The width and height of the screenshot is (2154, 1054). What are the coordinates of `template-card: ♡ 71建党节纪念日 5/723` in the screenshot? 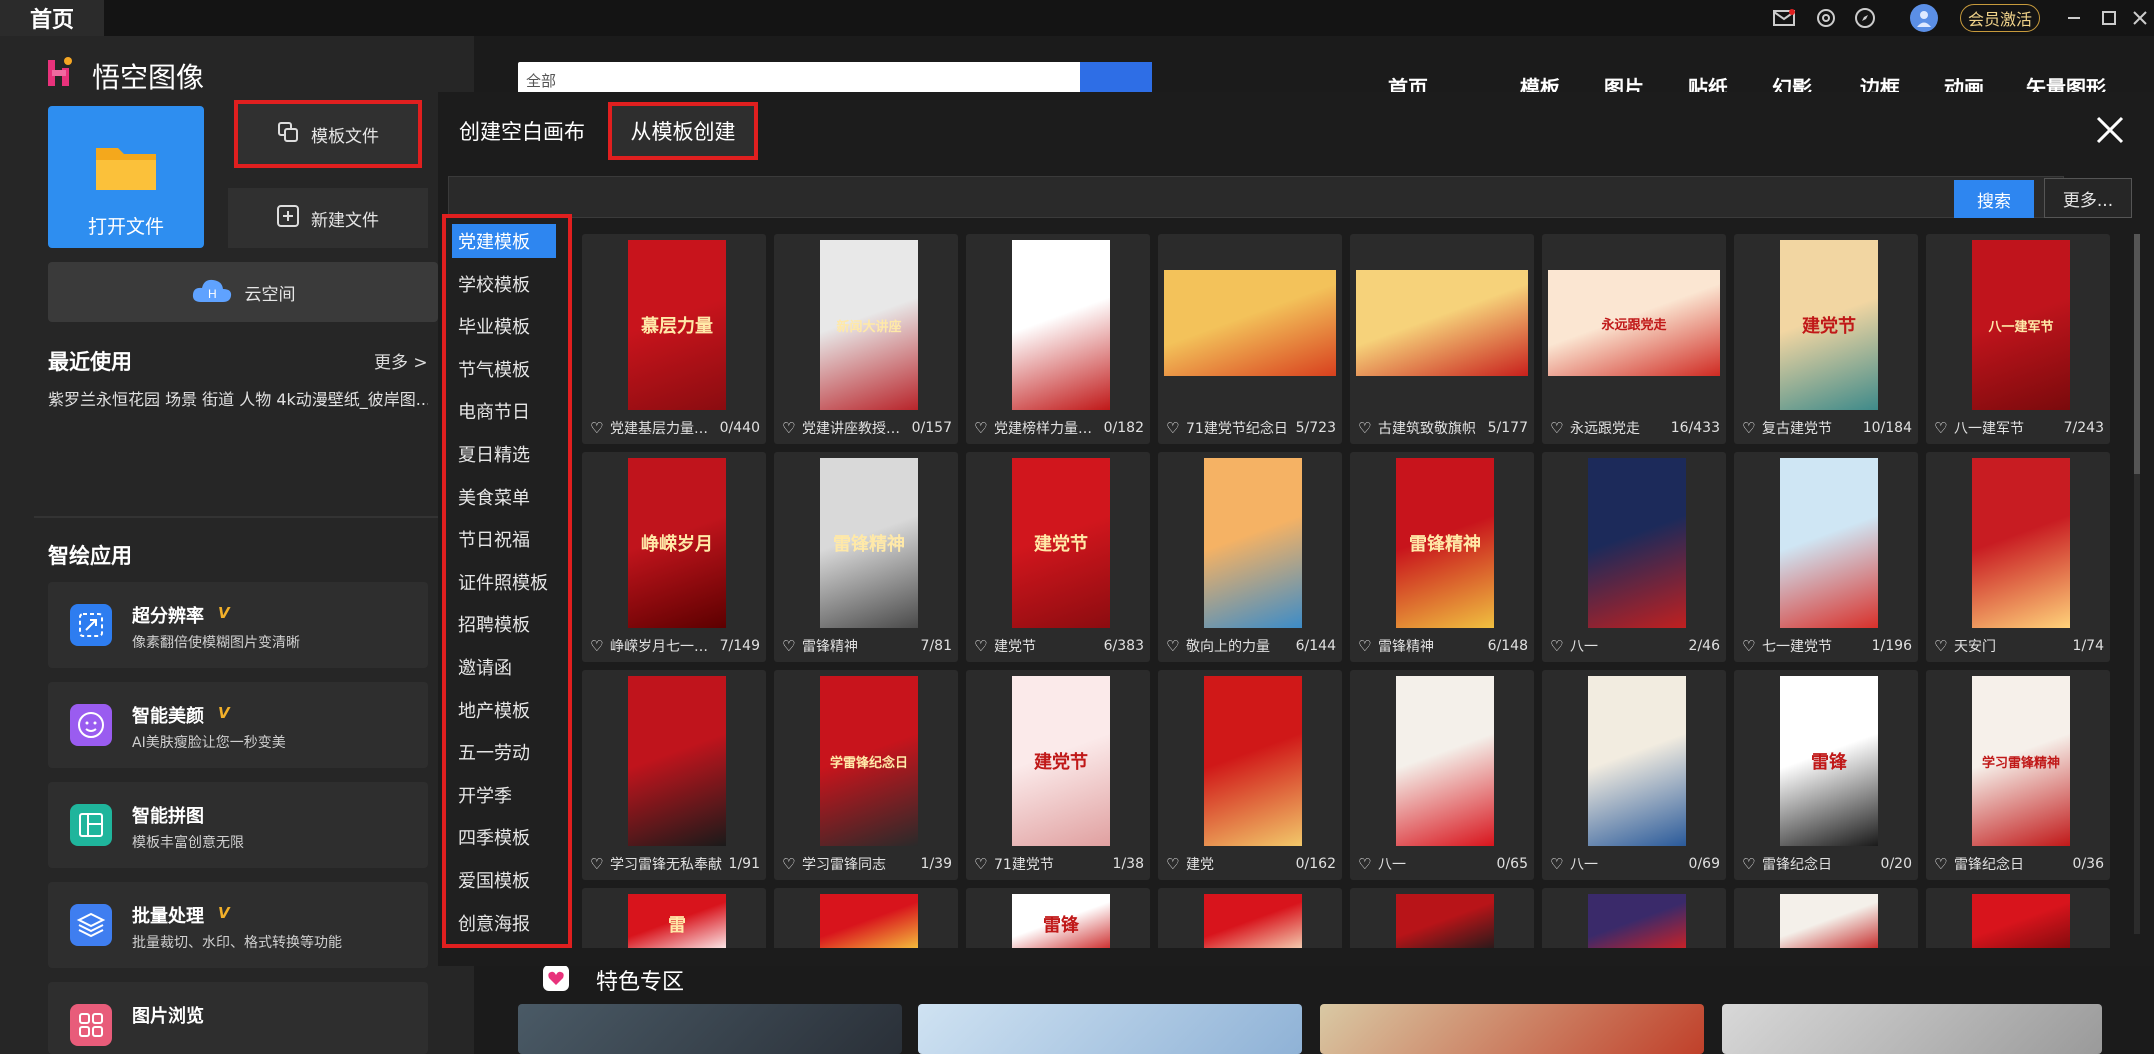 It's located at (1250, 339).